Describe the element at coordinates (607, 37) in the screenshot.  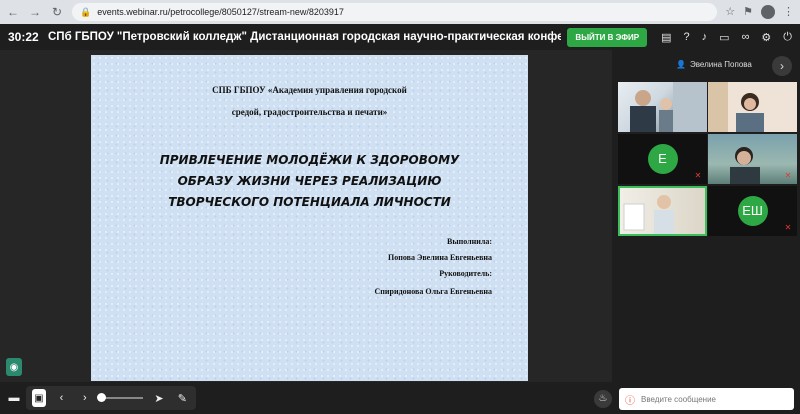
I see `go-live-button: ВЫЙТИ В ЭФИР` at that location.